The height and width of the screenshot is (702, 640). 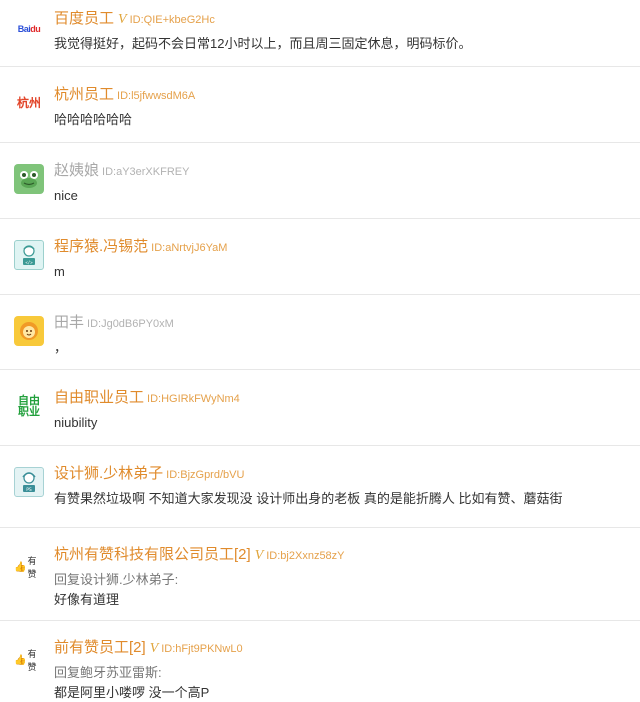 I want to click on svg-text: PS, so click(x=29, y=490).